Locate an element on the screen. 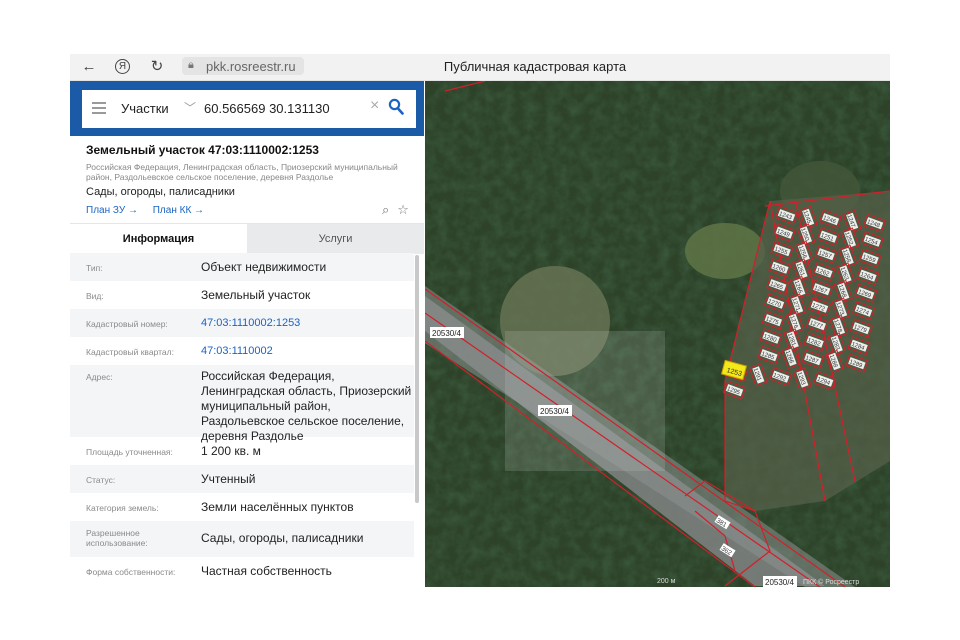  scale-bar-label: 200 м is located at coordinates (666, 581).